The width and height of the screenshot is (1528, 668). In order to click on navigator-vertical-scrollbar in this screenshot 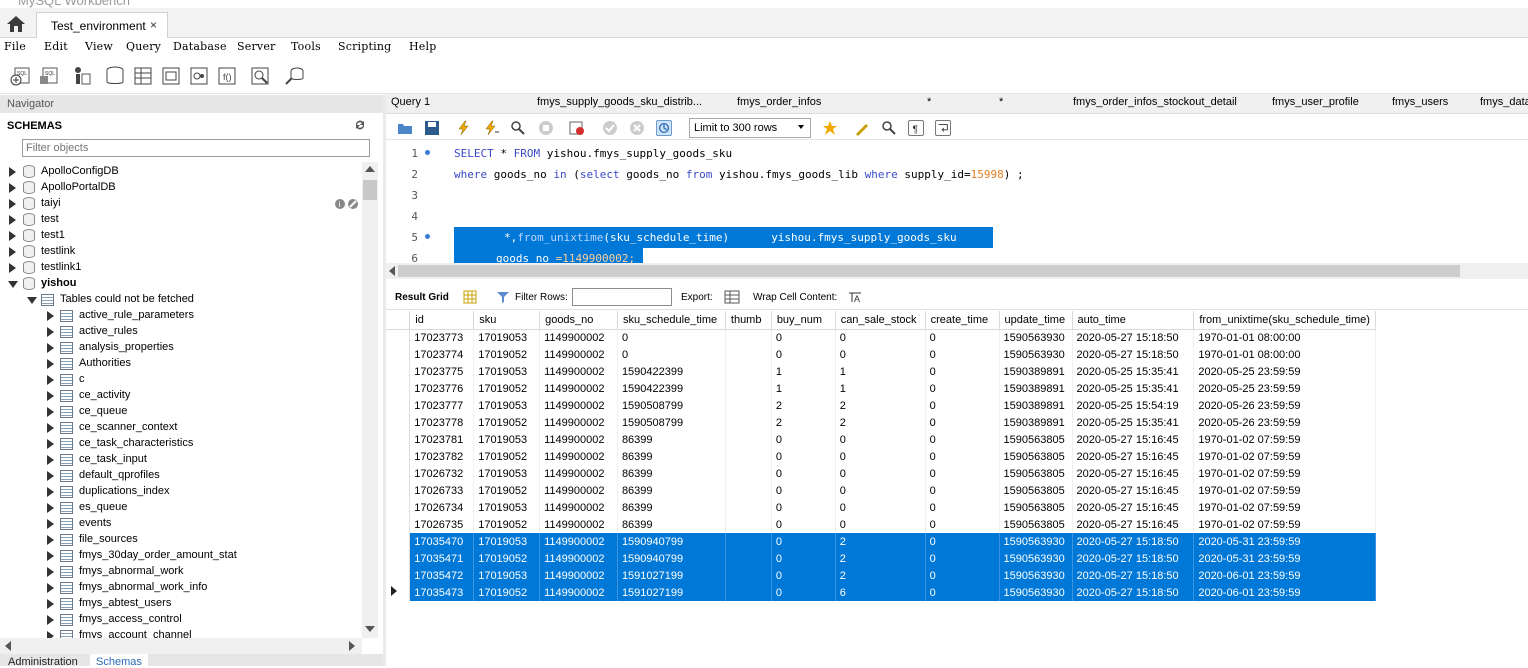, I will do `click(370, 400)`.